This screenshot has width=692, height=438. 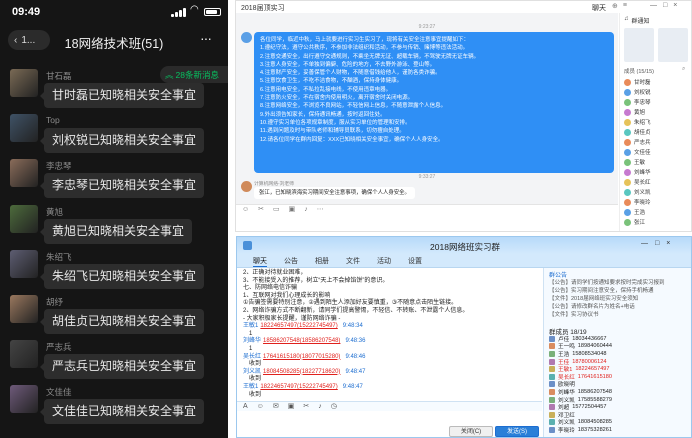 I want to click on font-icon: A, so click(x=245, y=406).